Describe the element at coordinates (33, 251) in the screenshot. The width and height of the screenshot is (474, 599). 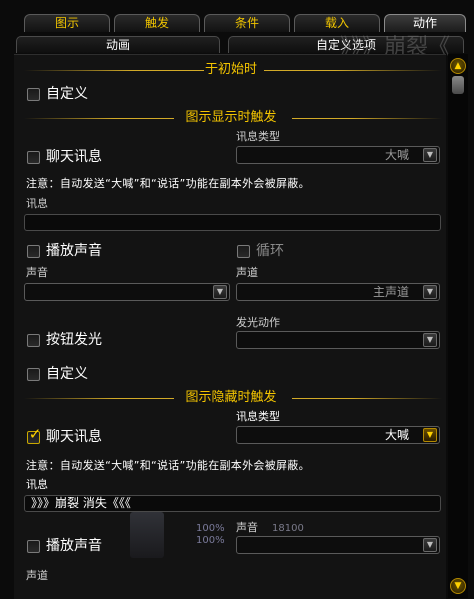
I see `show-play-sound-checkbox` at that location.